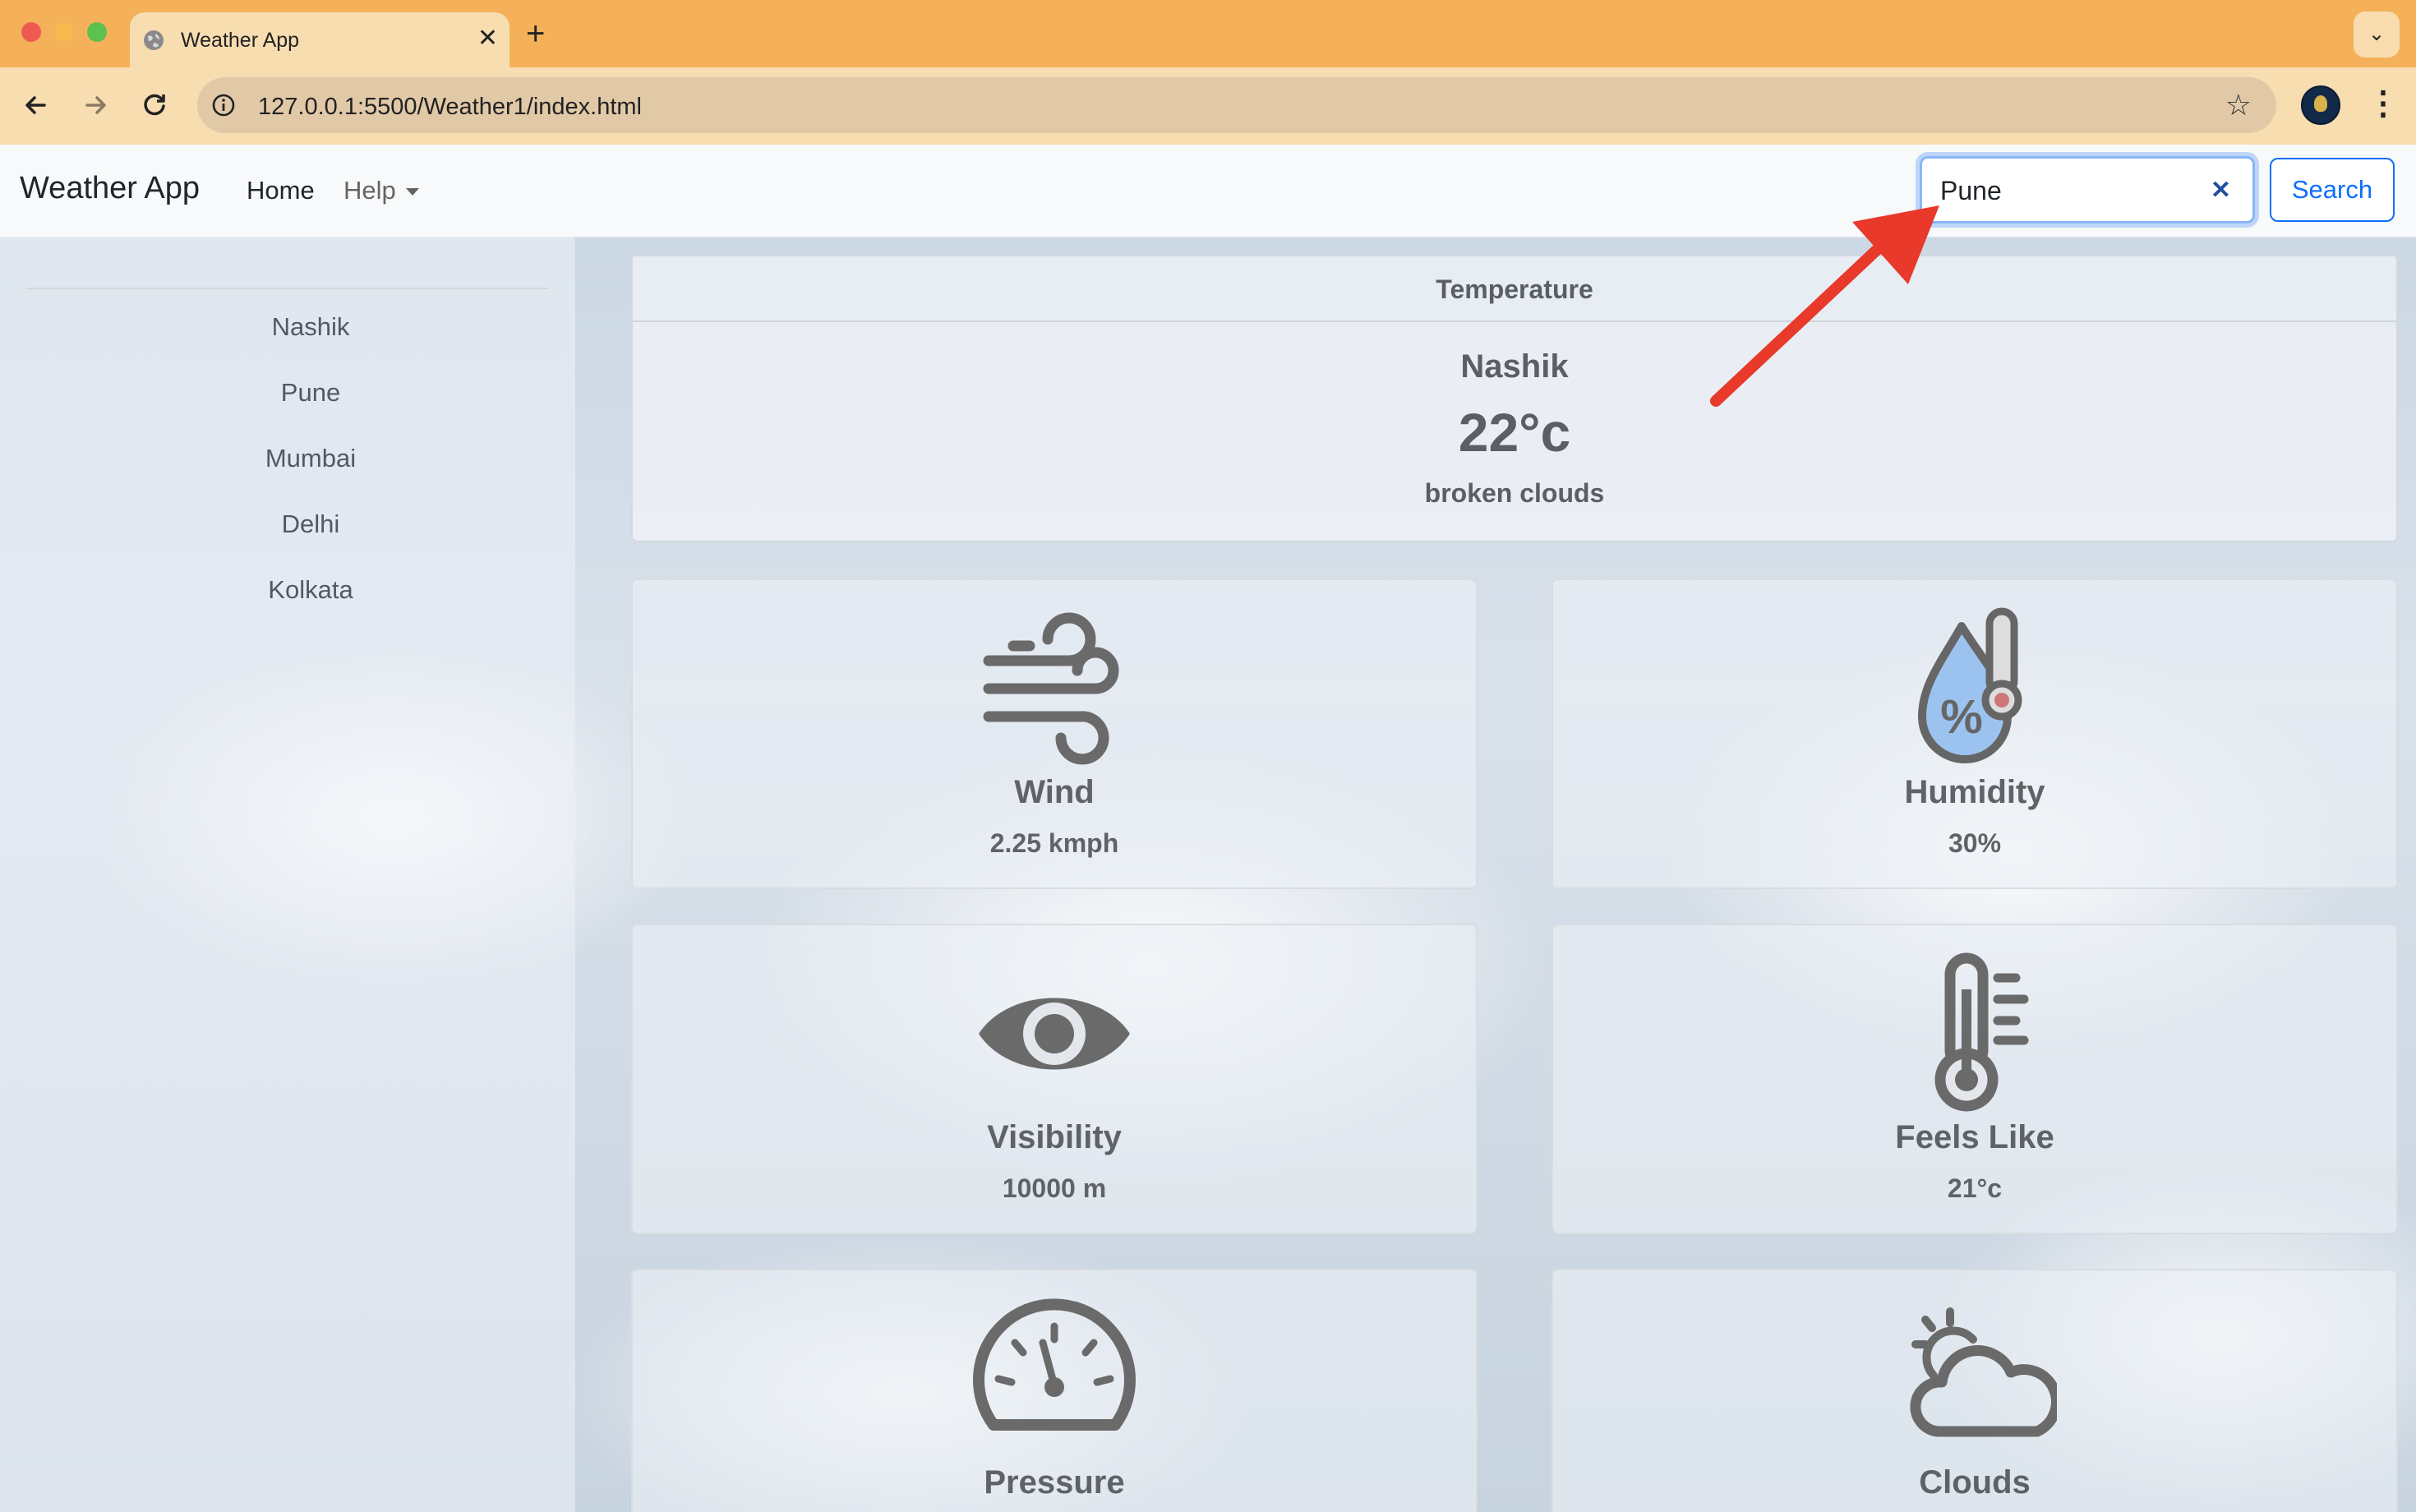  I want to click on browser-menu-icon: ⋮, so click(2383, 104).